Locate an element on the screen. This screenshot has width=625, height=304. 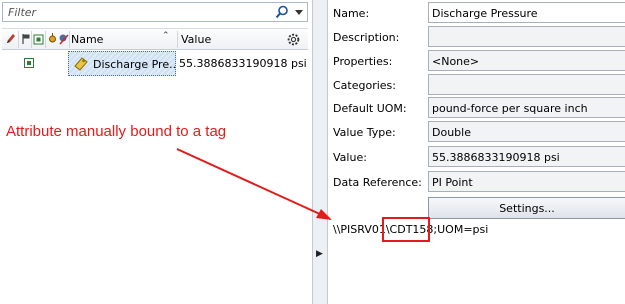
dropdown-icon is located at coordinates (299, 12).